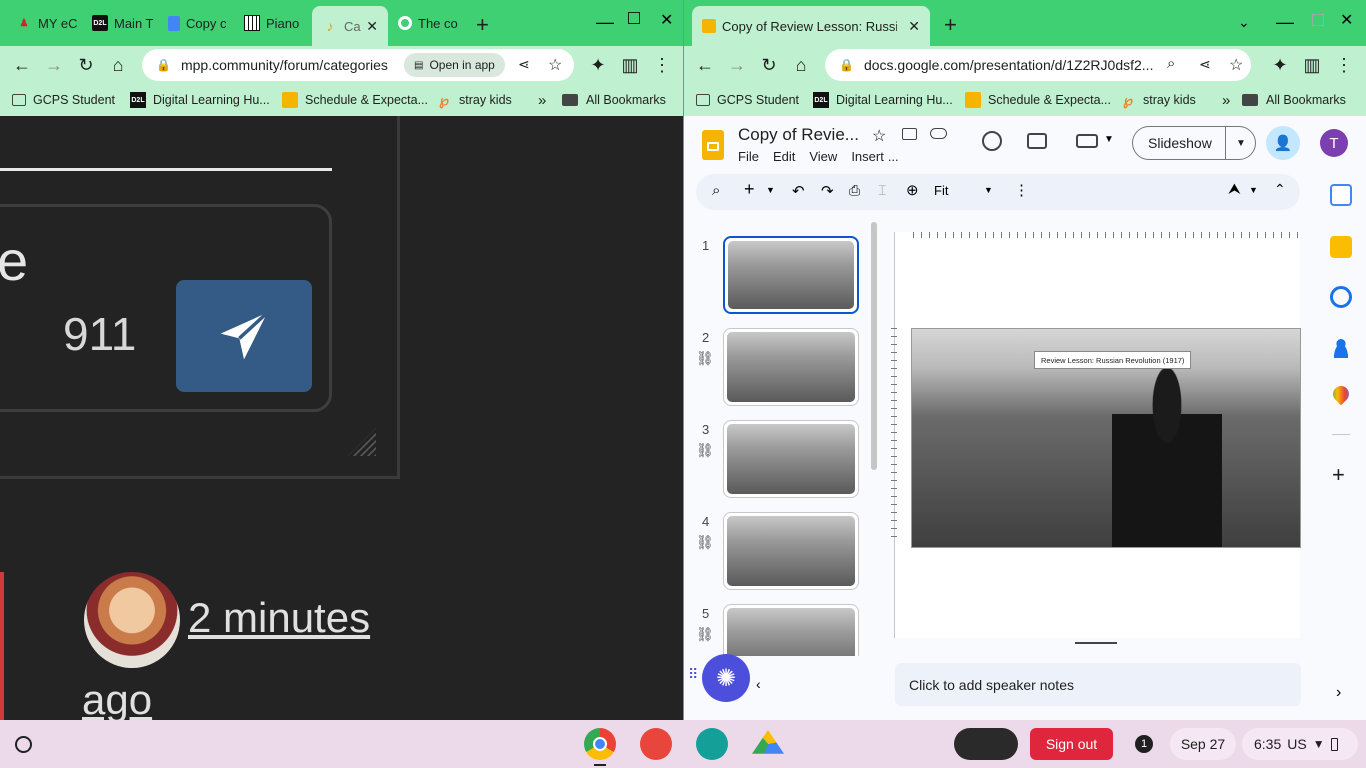 The image size is (1366, 768). What do you see at coordinates (23, 744) in the screenshot?
I see `launcher-icon` at bounding box center [23, 744].